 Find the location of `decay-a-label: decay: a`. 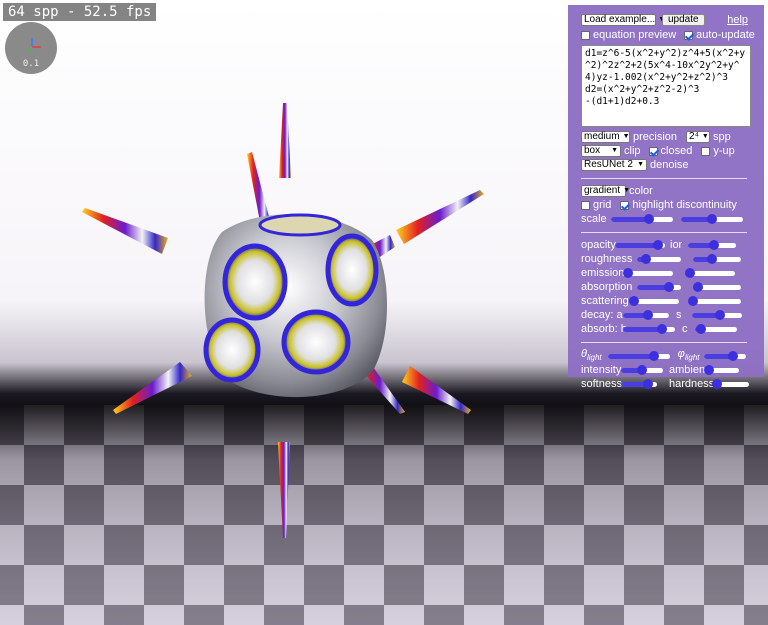

decay-a-label: decay: a is located at coordinates (602, 315).